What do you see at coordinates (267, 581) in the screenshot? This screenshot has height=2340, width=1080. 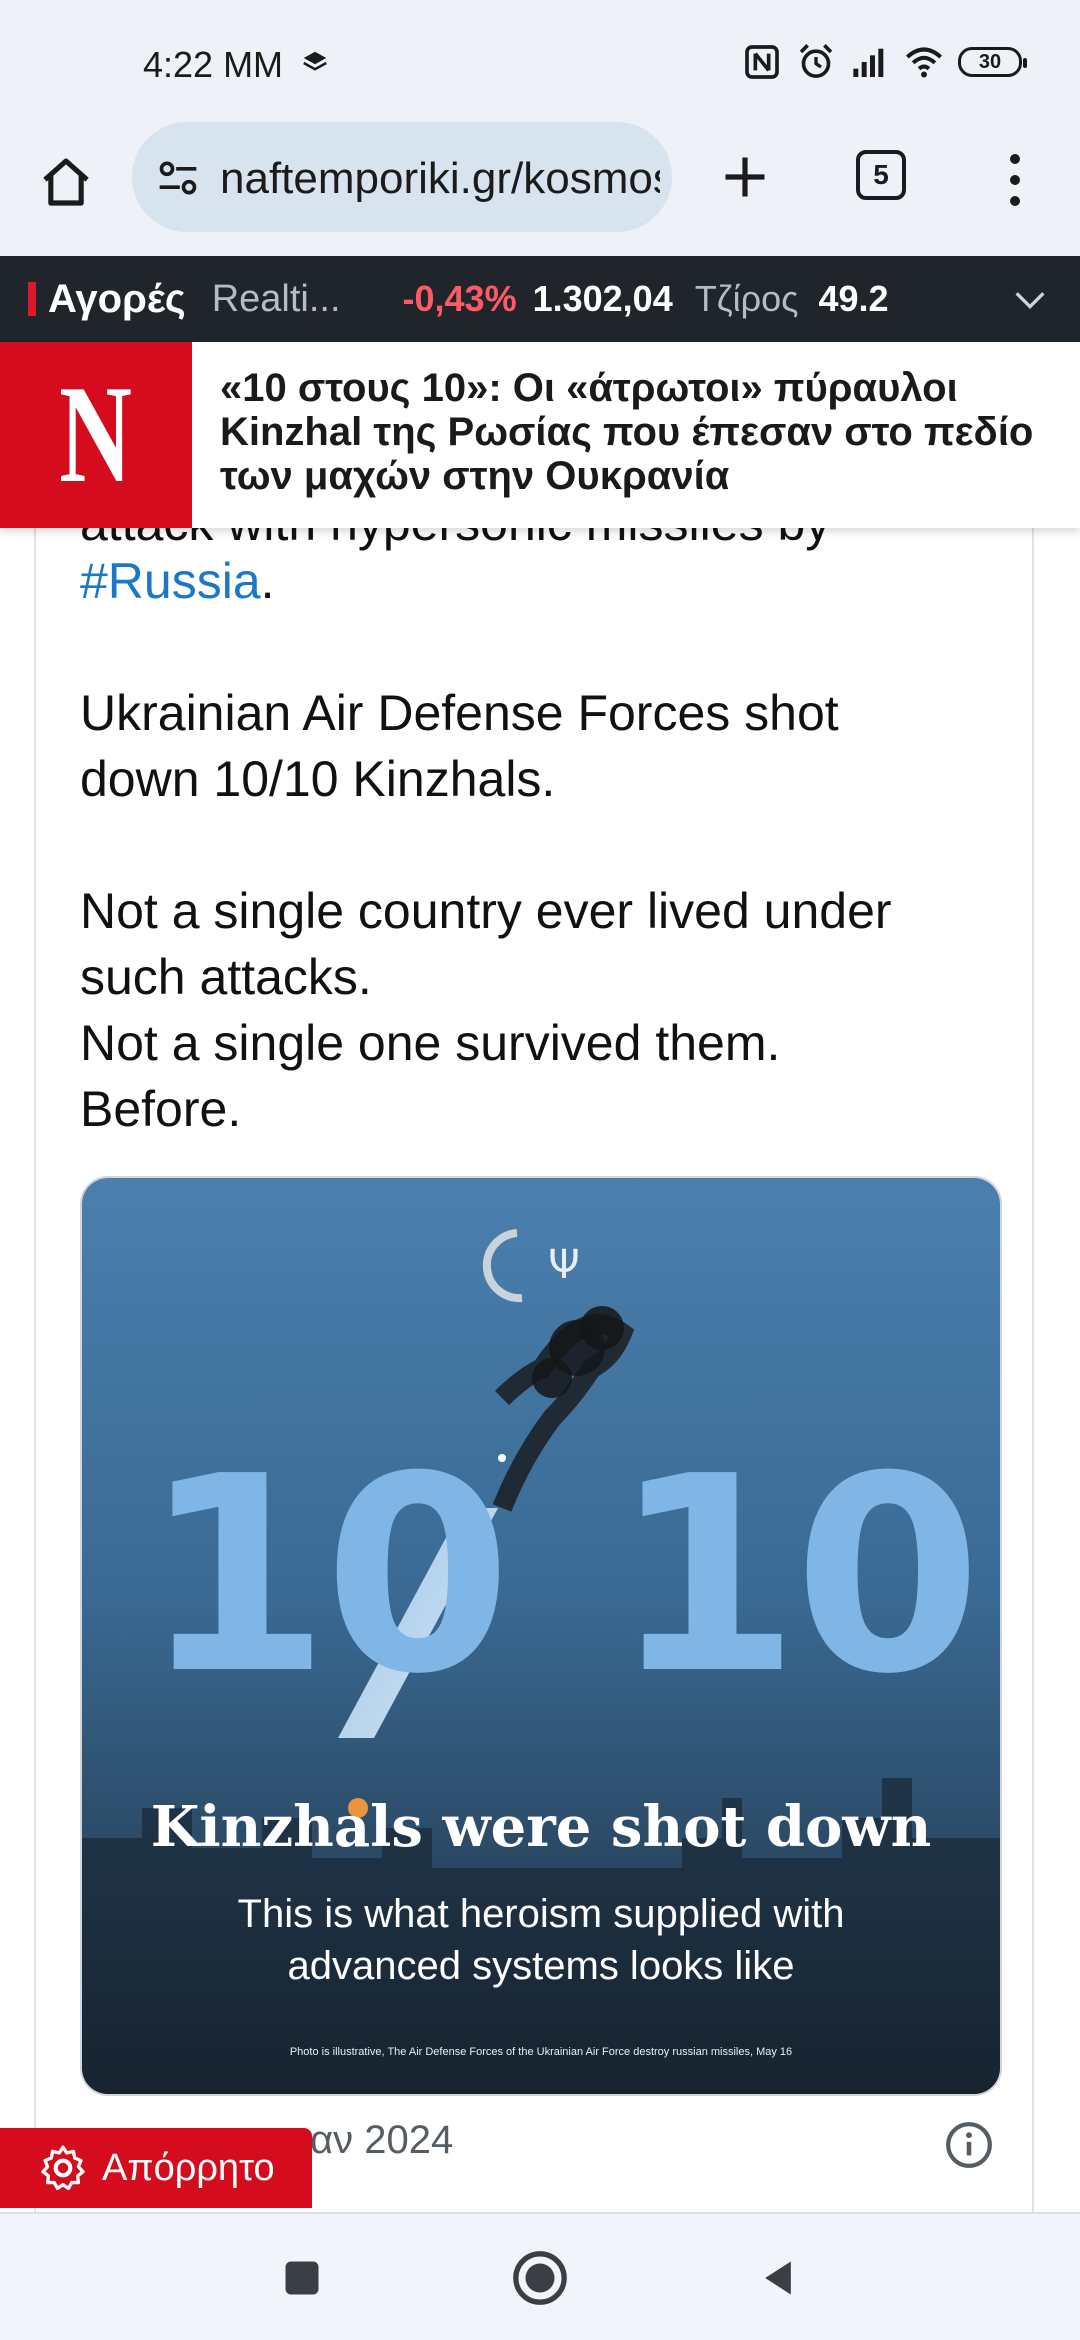 I see `hashtag-suffix: .` at bounding box center [267, 581].